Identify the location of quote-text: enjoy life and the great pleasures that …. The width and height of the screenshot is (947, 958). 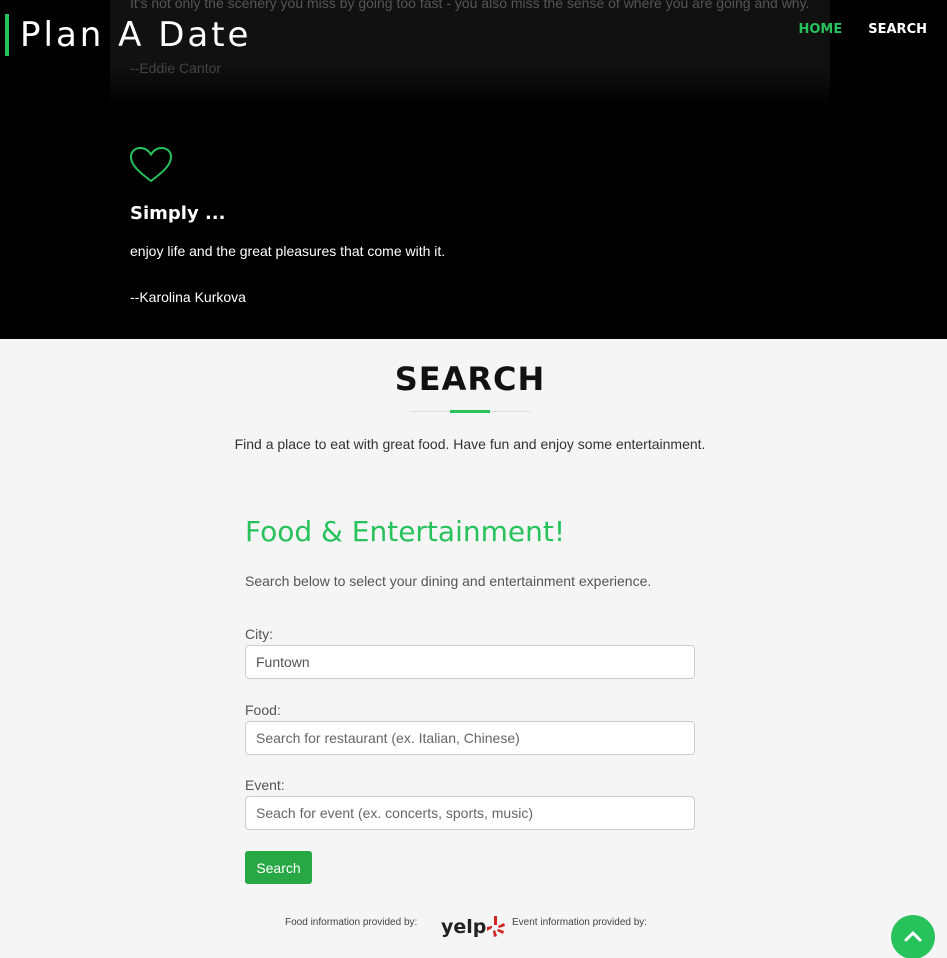
(288, 251).